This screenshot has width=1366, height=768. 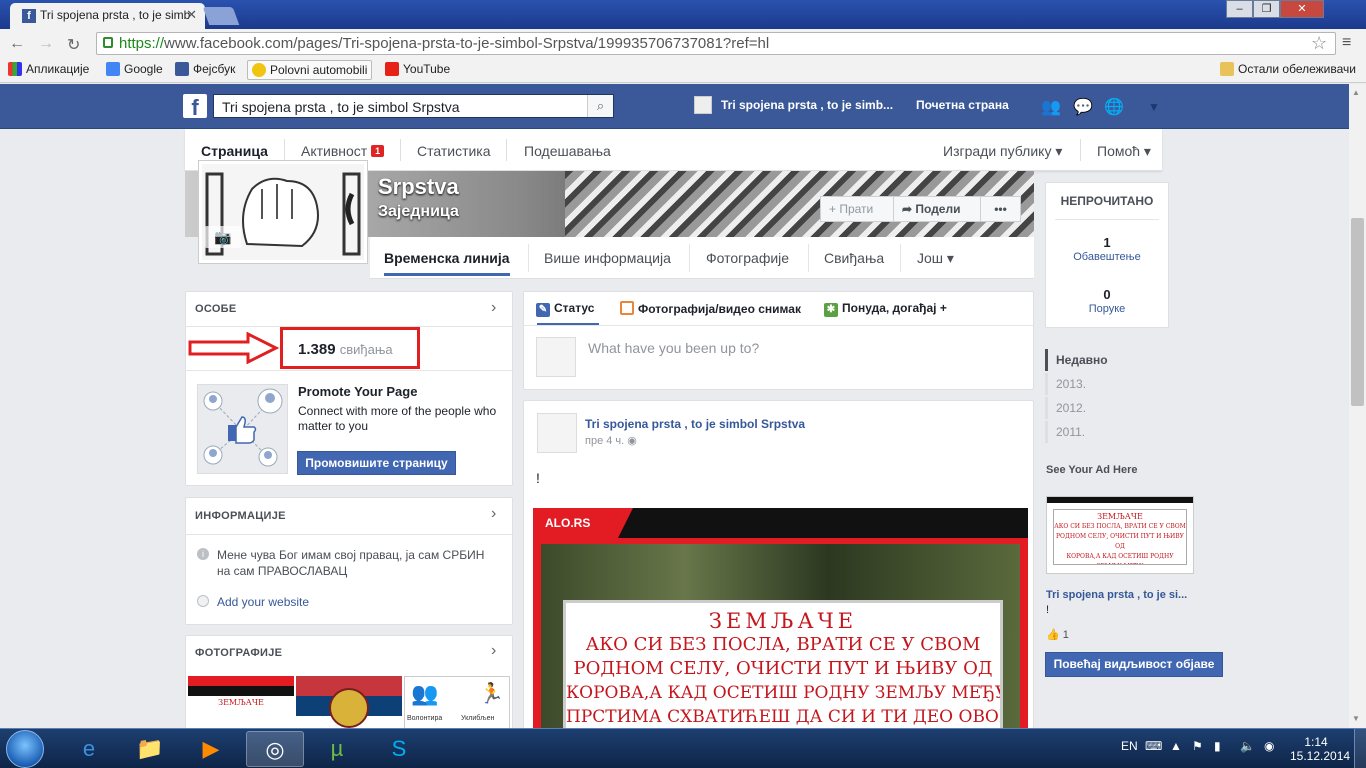 What do you see at coordinates (241, 706) in the screenshot?
I see `photo-thumbnail: ЗЕМЉАЧЕ` at bounding box center [241, 706].